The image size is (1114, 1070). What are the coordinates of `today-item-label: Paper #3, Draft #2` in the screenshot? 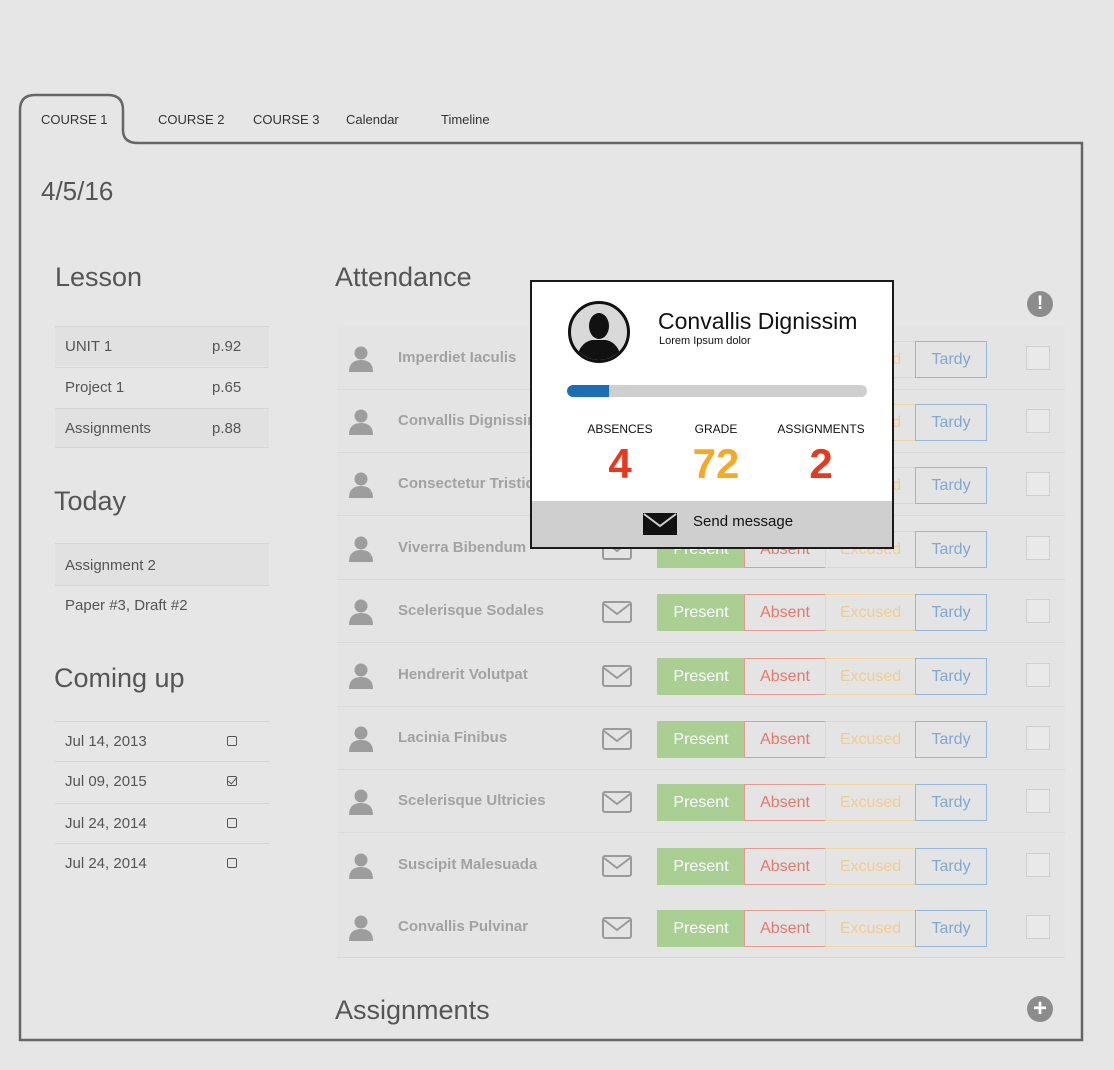 It's located at (126, 605).